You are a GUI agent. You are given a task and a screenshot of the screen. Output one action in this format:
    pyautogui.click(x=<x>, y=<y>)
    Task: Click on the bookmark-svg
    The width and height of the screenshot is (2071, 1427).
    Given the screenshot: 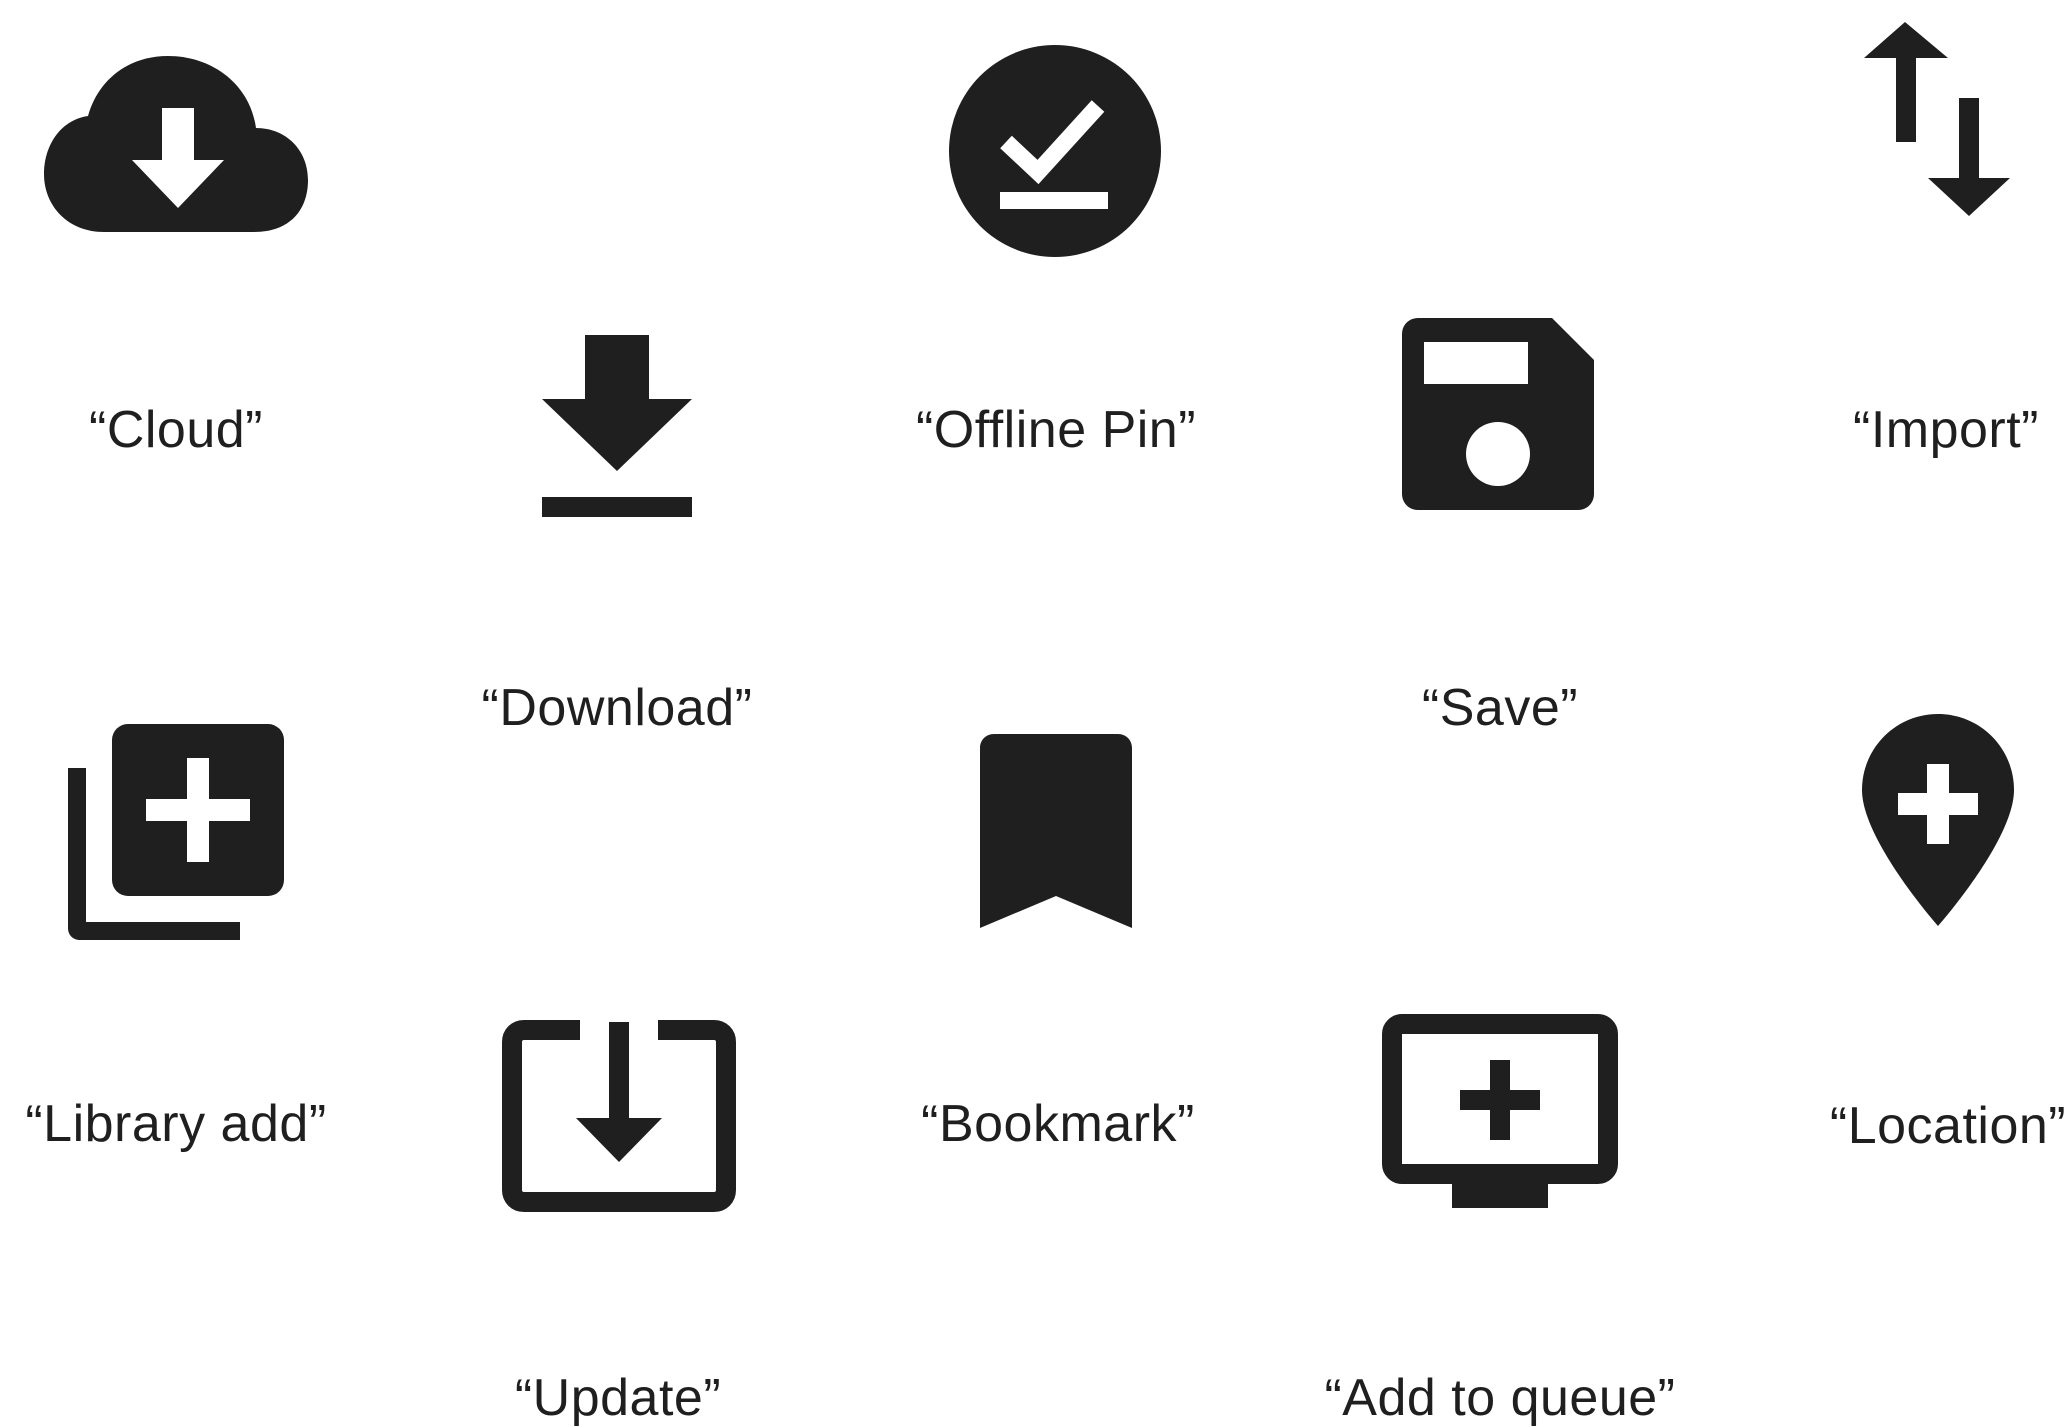 What is the action you would take?
    pyautogui.click(x=1056, y=831)
    